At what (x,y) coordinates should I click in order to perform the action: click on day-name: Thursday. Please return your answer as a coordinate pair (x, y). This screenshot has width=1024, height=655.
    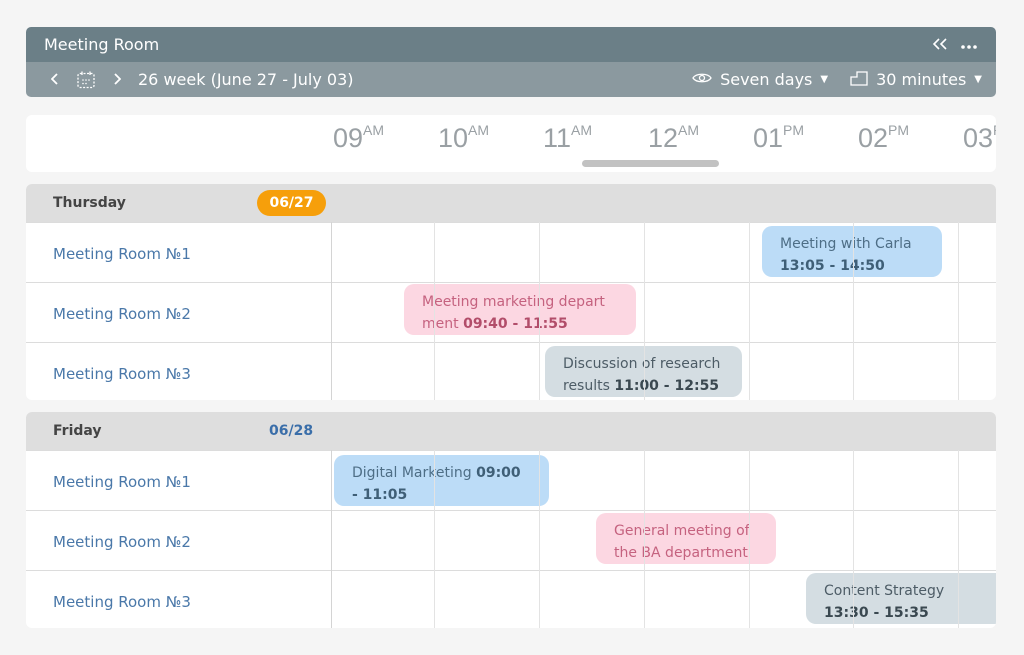
    Looking at the image, I should click on (89, 203).